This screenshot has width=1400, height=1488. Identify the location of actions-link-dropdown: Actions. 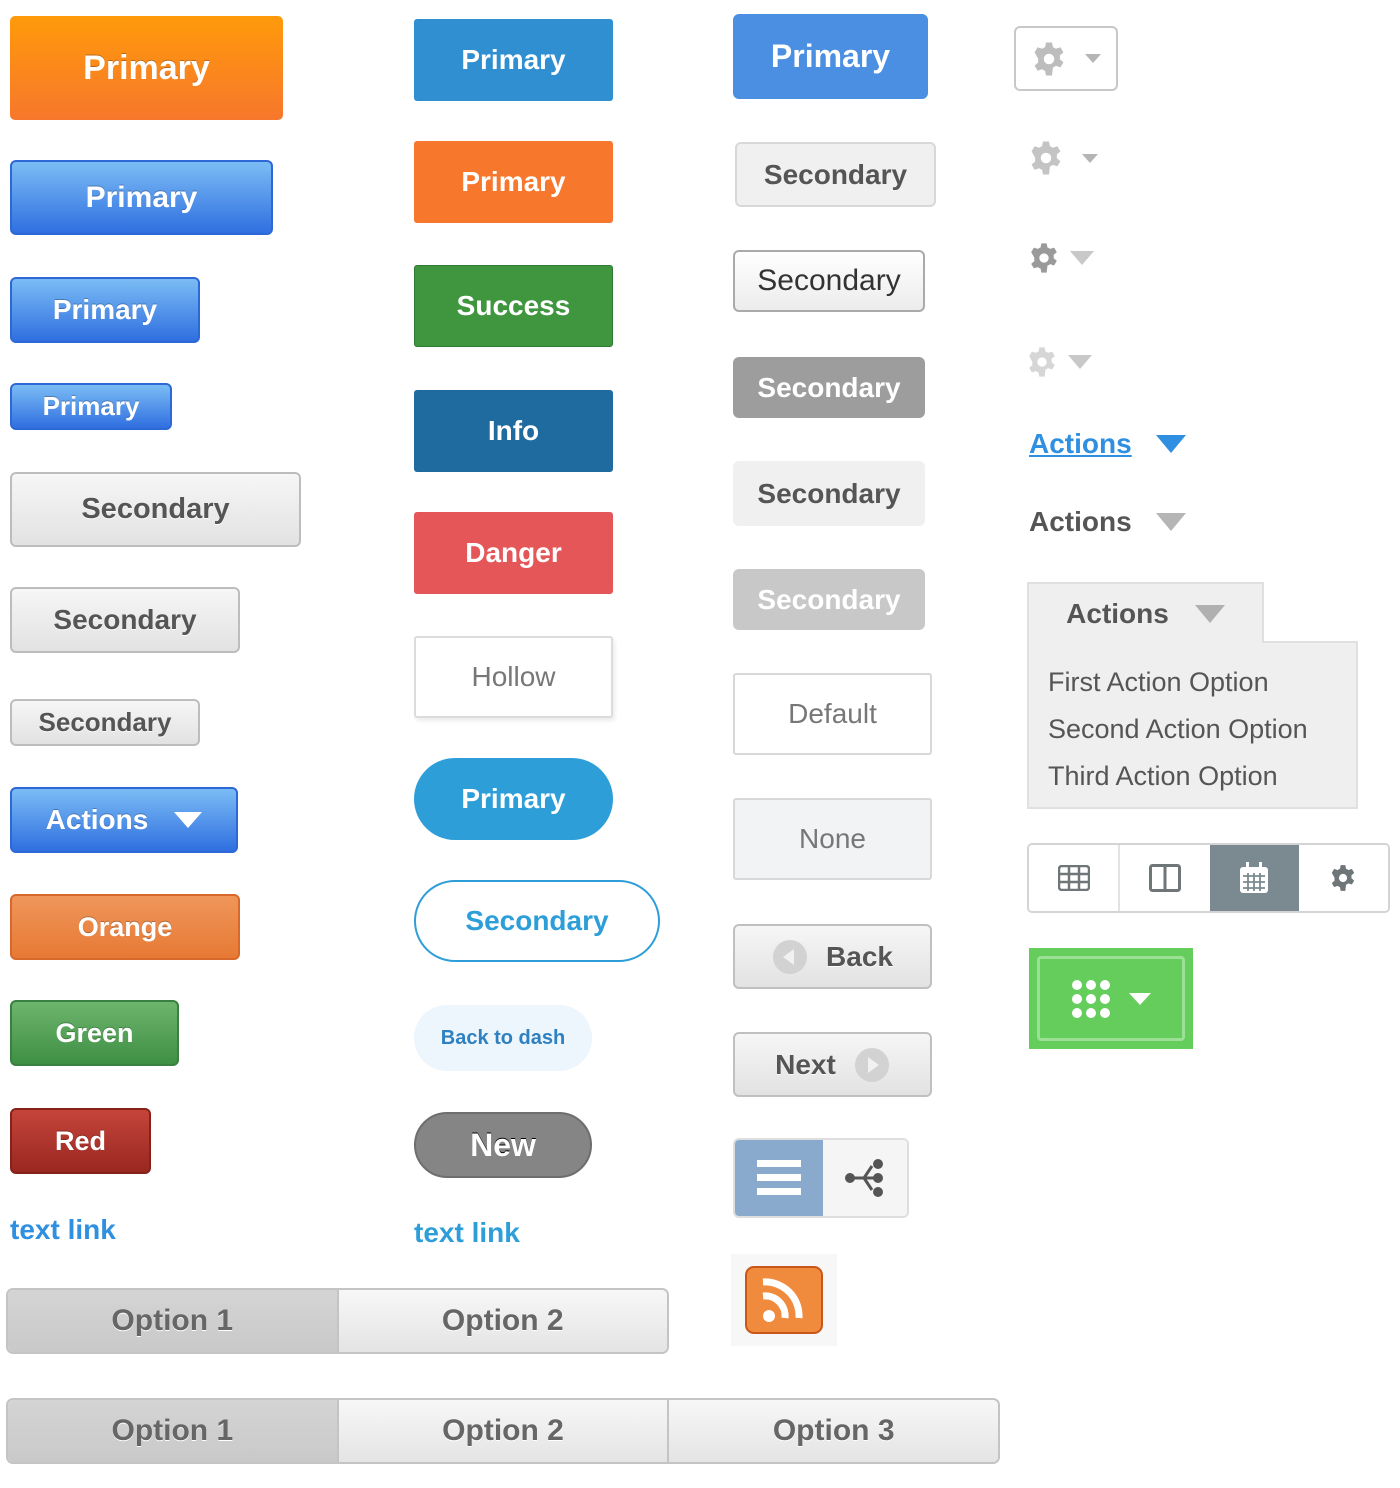
(1107, 444).